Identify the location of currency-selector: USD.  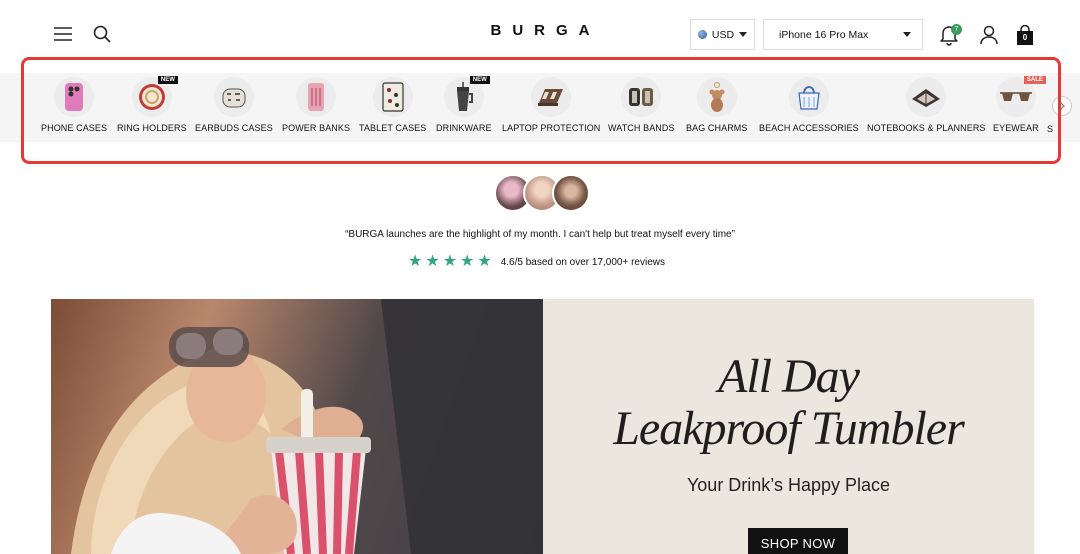
(722, 34).